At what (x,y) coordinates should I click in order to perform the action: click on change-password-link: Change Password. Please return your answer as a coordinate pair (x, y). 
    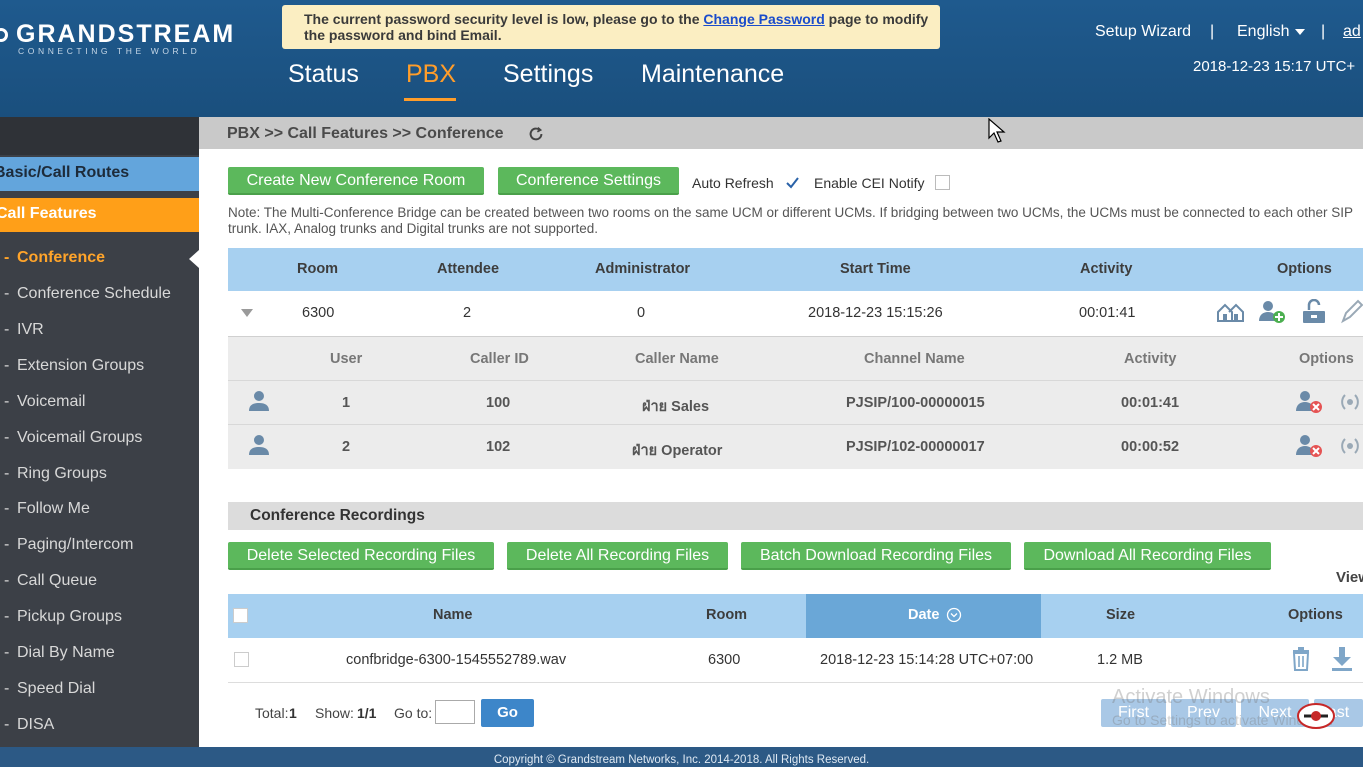
    Looking at the image, I should click on (763, 19).